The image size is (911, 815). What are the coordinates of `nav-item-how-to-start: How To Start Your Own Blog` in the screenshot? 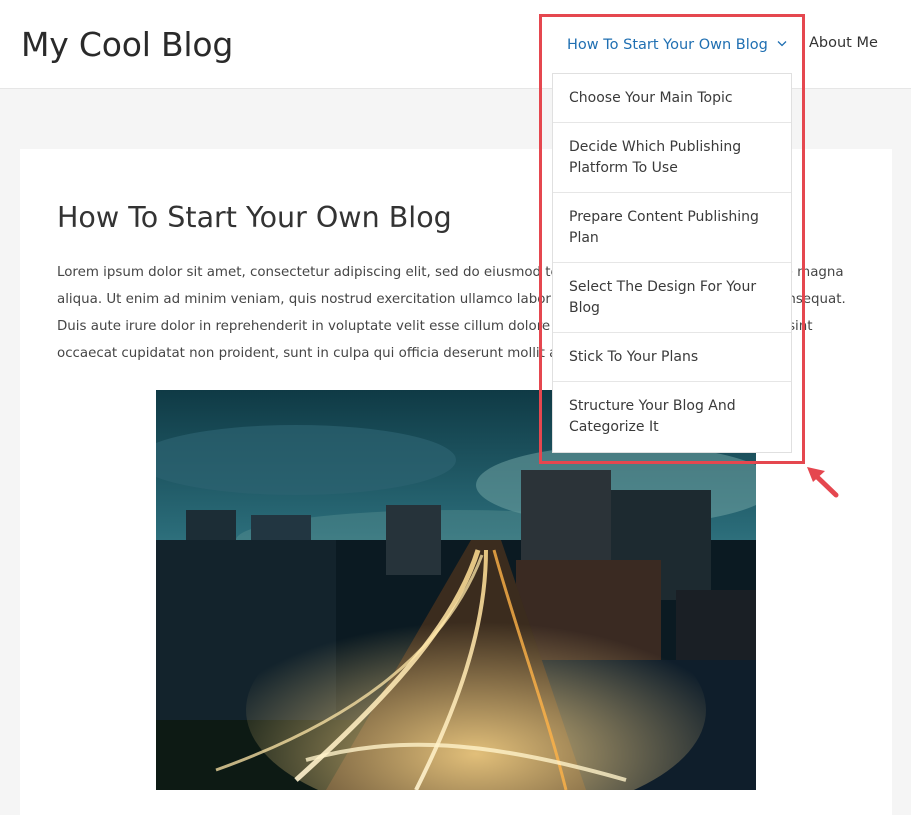 It's located at (677, 45).